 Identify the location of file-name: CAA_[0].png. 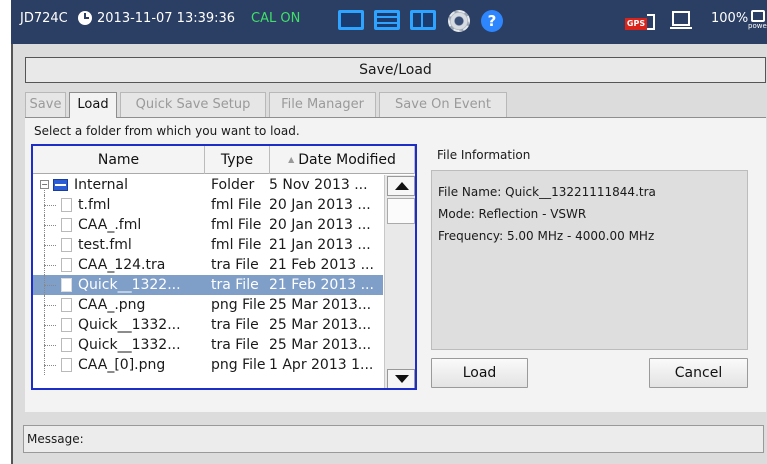
(122, 365).